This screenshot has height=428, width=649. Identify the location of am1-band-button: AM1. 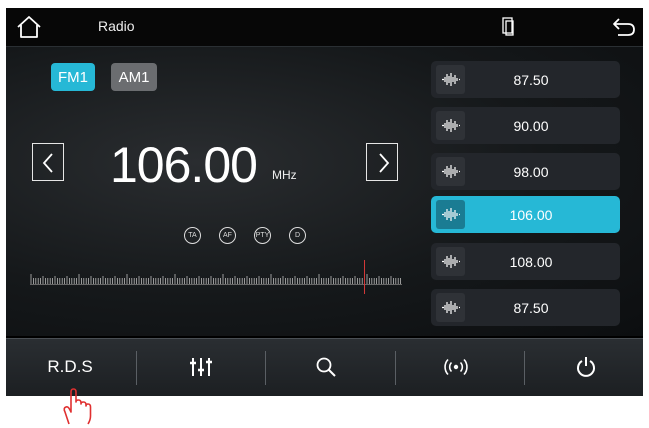
(134, 77).